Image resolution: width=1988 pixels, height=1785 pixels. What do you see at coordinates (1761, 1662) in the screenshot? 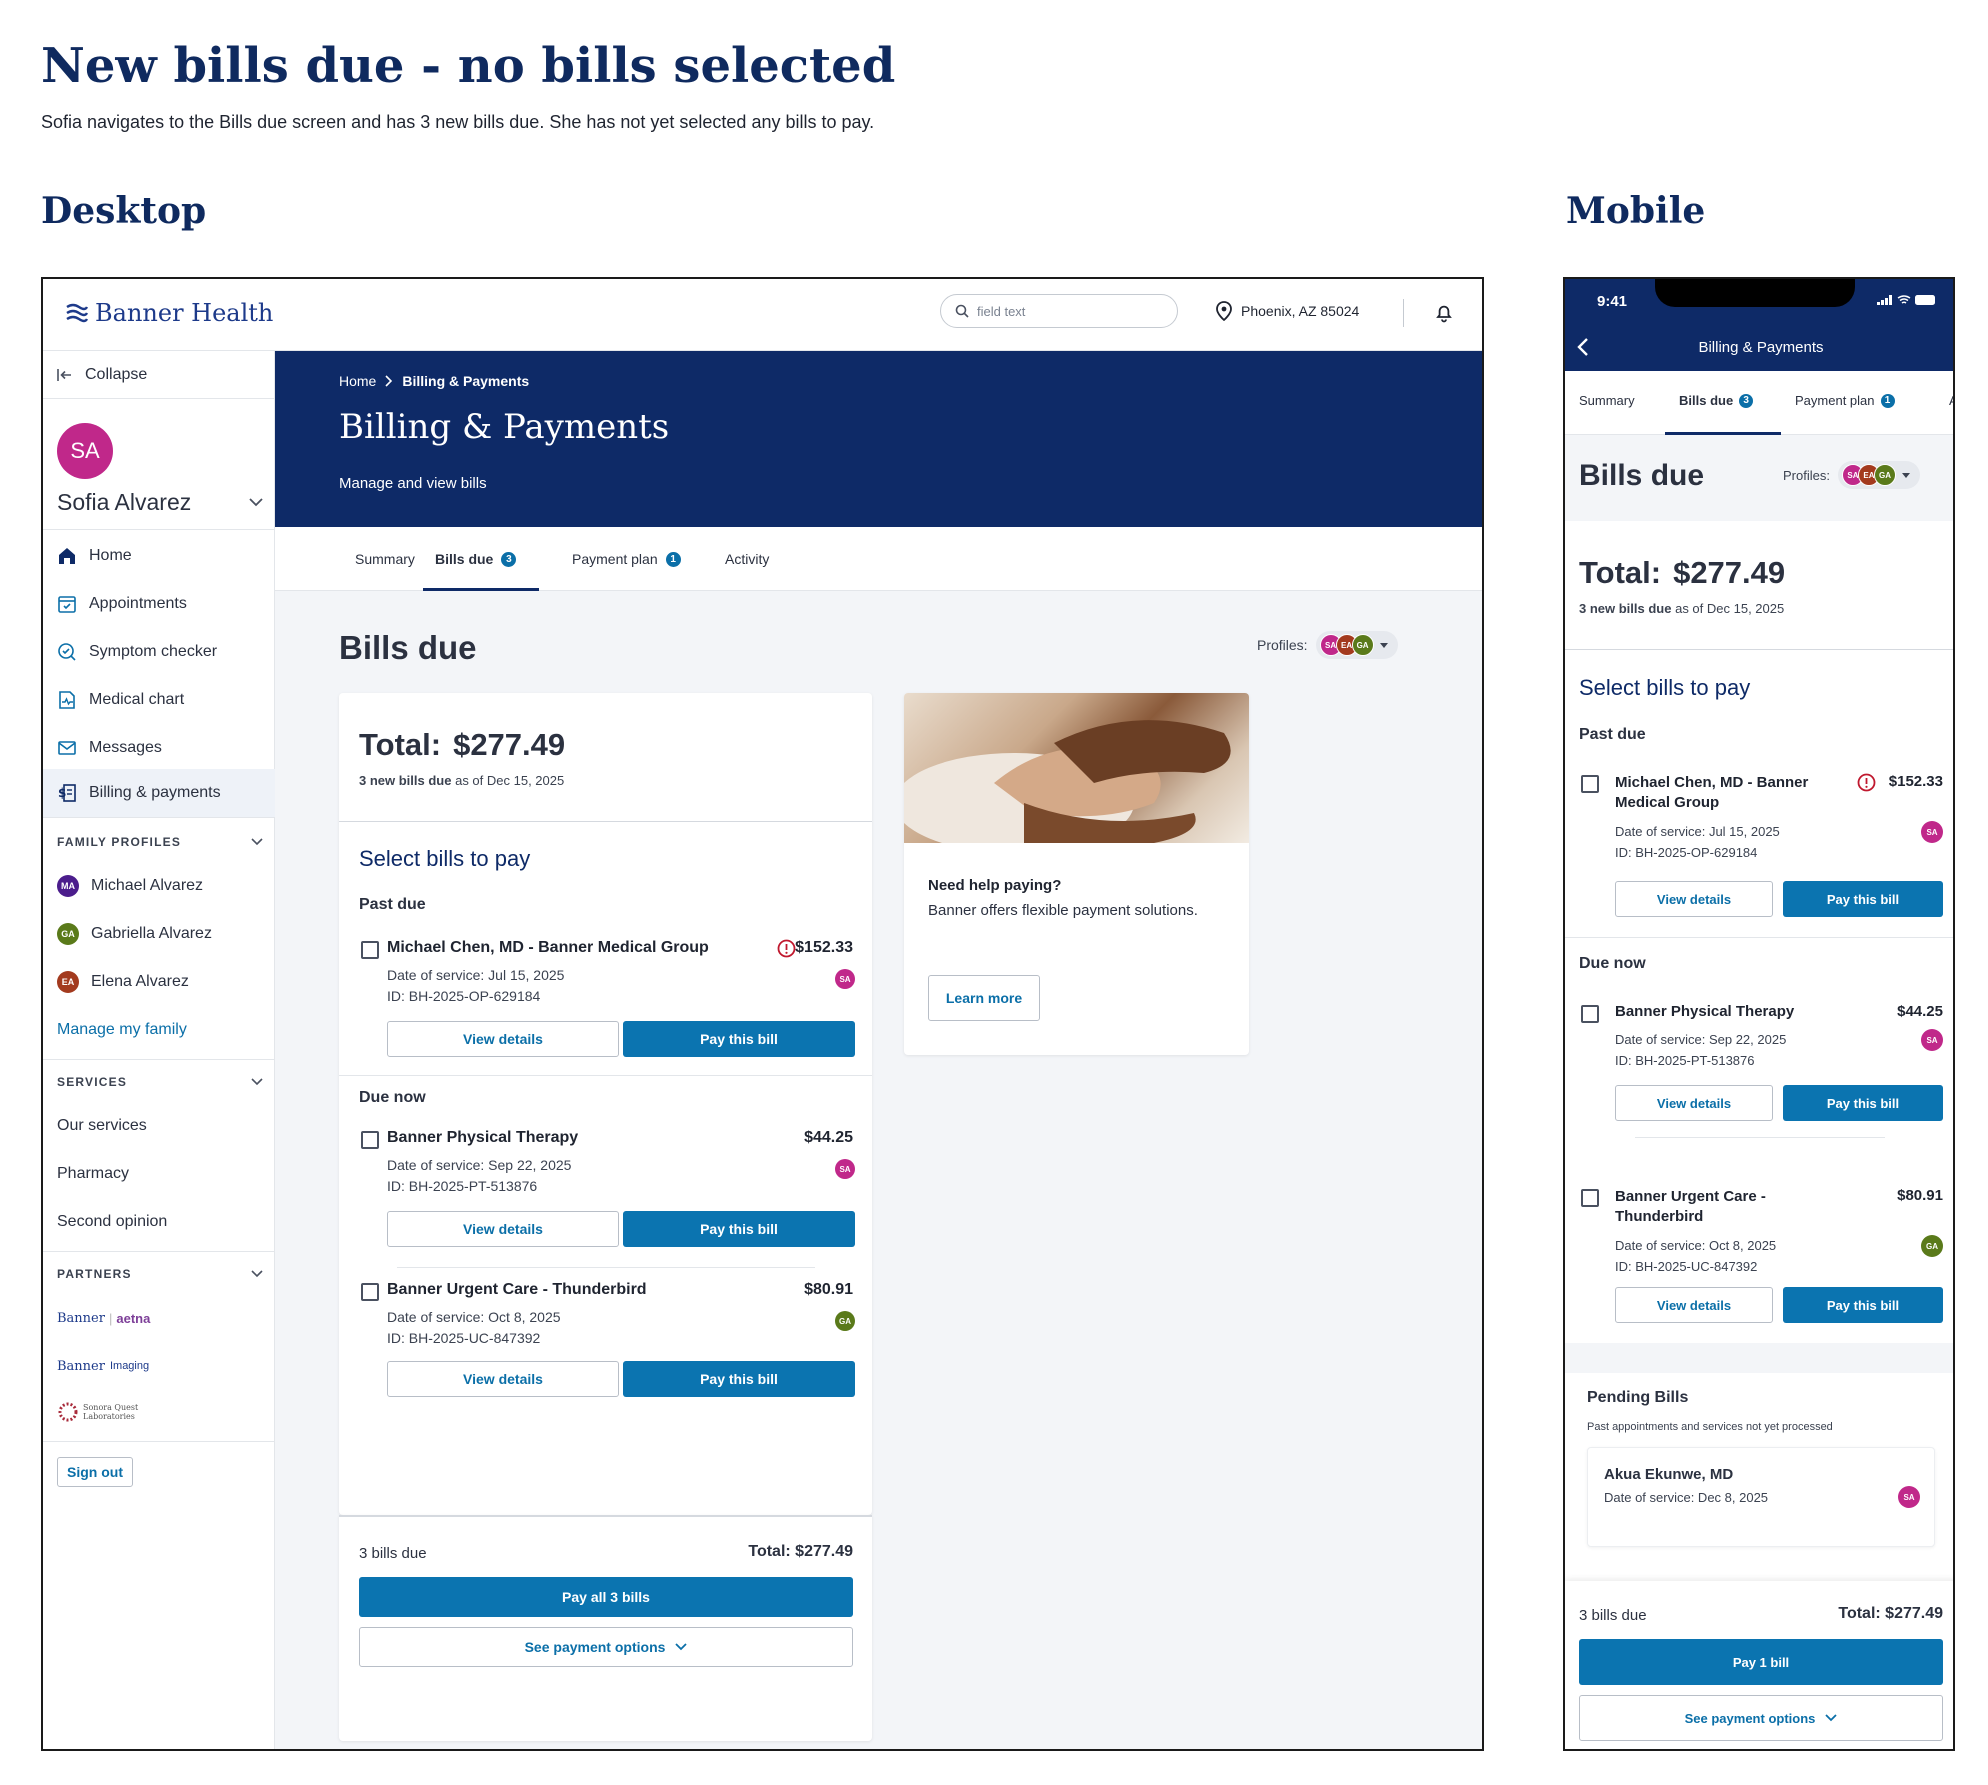
I see `pay-one-bill-button: Pay 1 bill` at bounding box center [1761, 1662].